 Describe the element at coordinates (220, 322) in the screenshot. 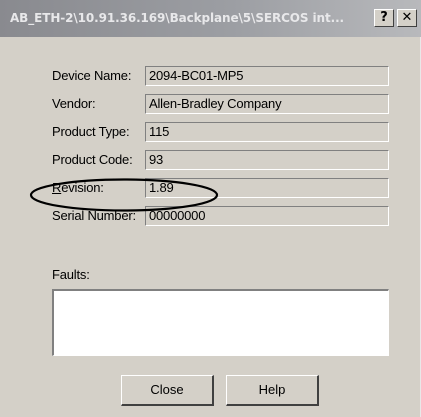

I see `faults-list` at that location.